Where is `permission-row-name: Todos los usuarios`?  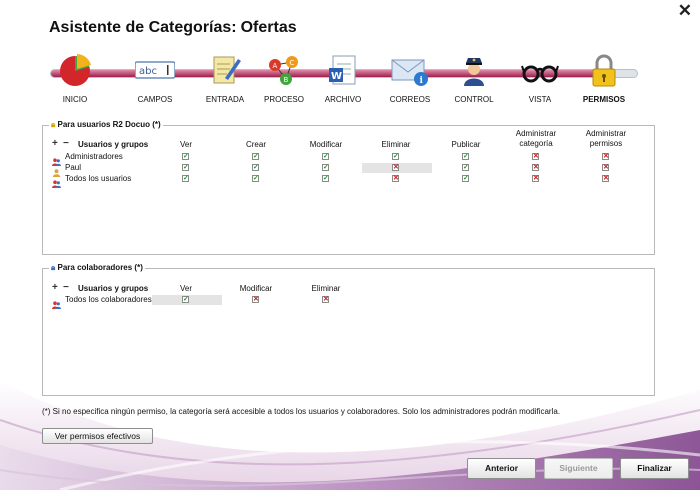 permission-row-name: Todos los usuarios is located at coordinates (98, 178).